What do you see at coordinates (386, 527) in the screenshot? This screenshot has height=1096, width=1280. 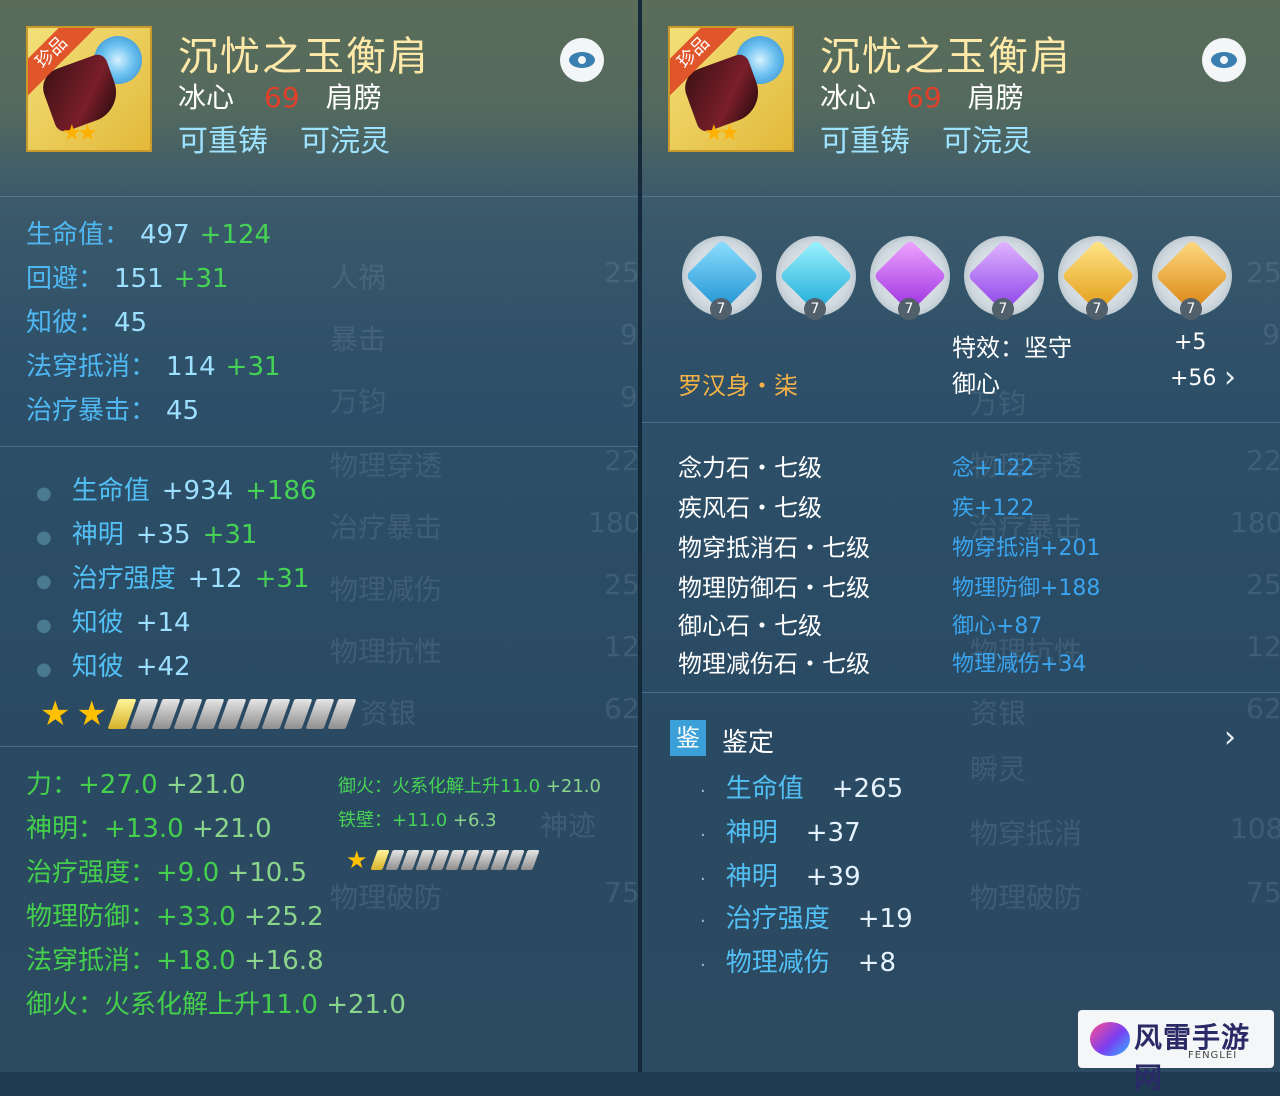 I see `bg-word: 治疗暴击` at bounding box center [386, 527].